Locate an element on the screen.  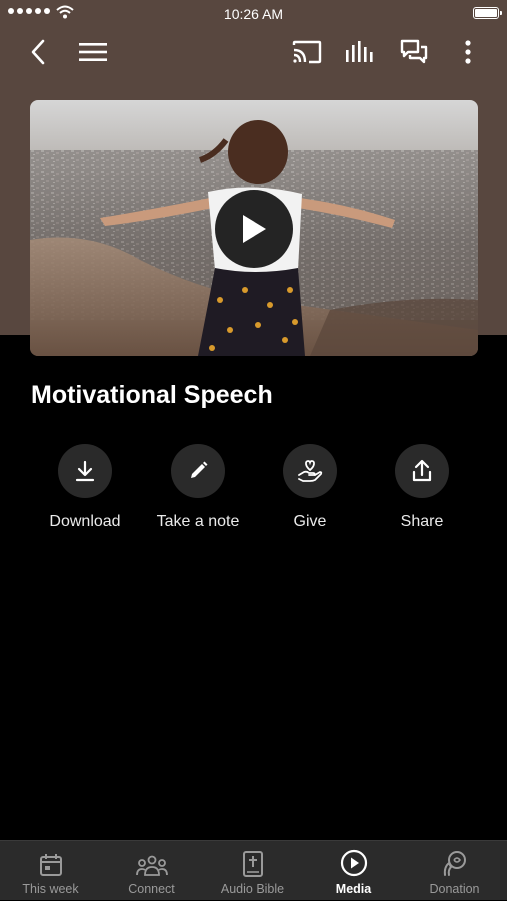
nav-label-media: Media is located at coordinates (353, 889).